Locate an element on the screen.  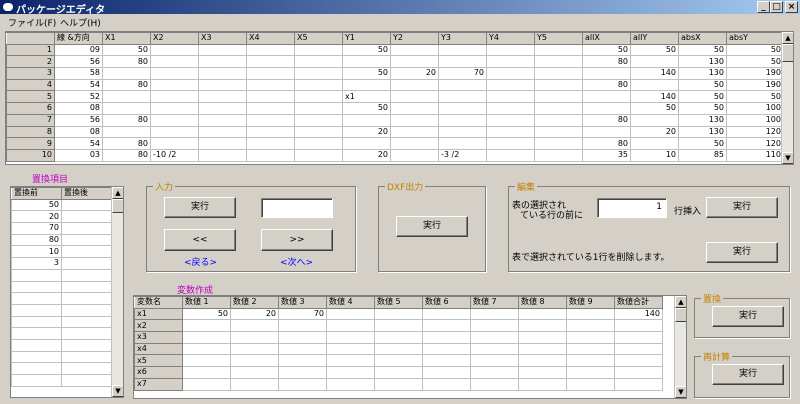
variables-column-header: 数値 1 is located at coordinates (206, 302).